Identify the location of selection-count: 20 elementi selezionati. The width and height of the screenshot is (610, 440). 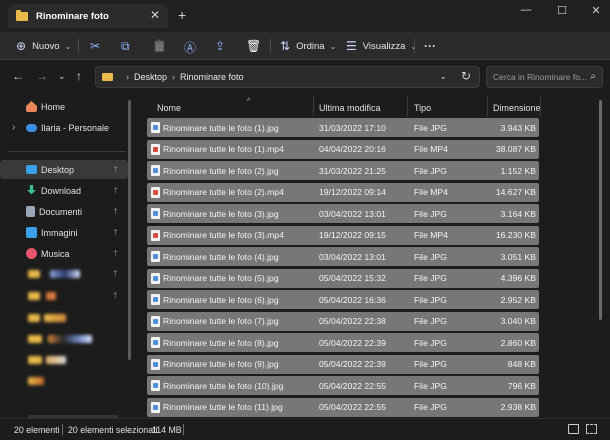
(113, 430).